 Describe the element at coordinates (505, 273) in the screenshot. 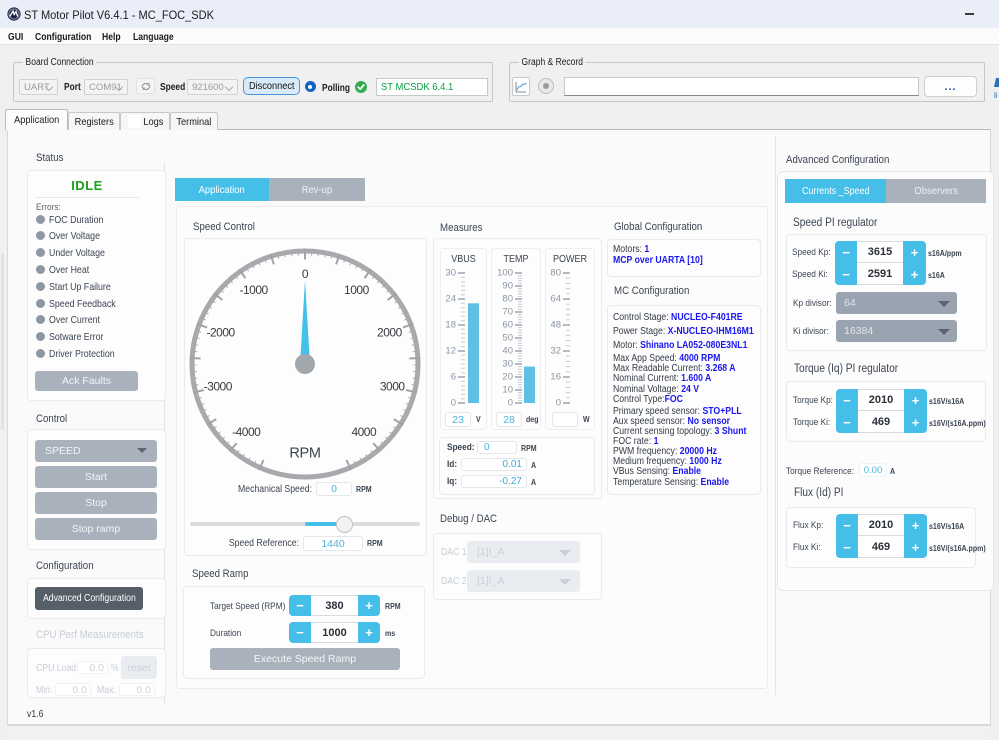

I see `svg-text: 100` at that location.